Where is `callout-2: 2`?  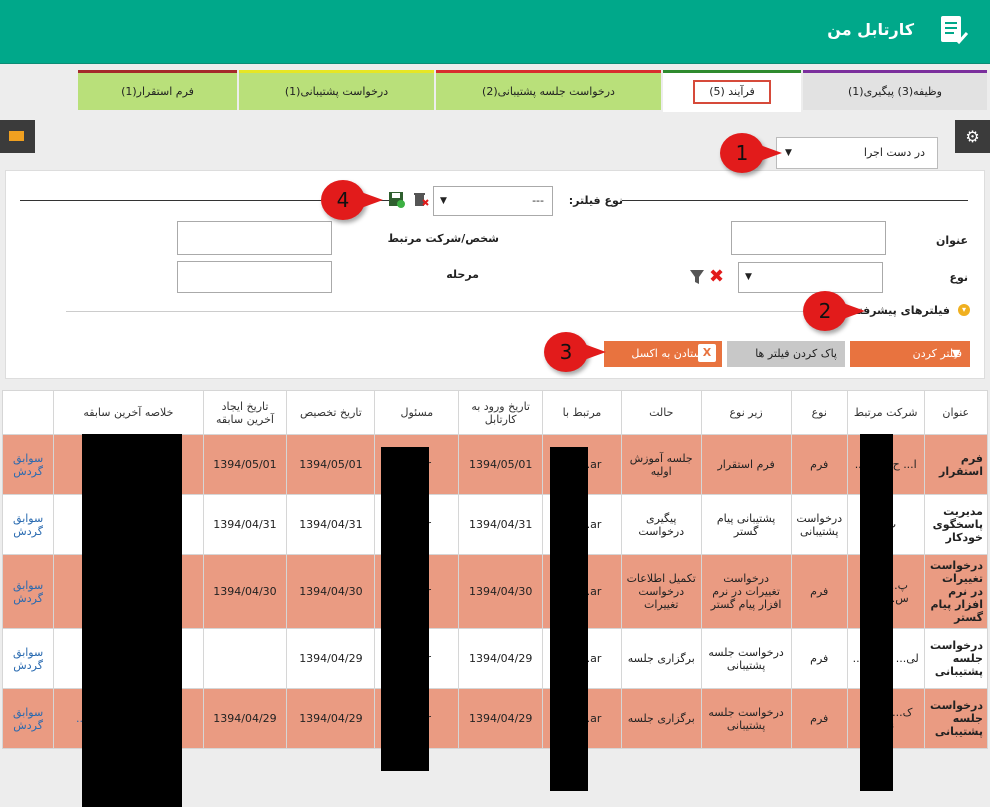 callout-2: 2 is located at coordinates (834, 311).